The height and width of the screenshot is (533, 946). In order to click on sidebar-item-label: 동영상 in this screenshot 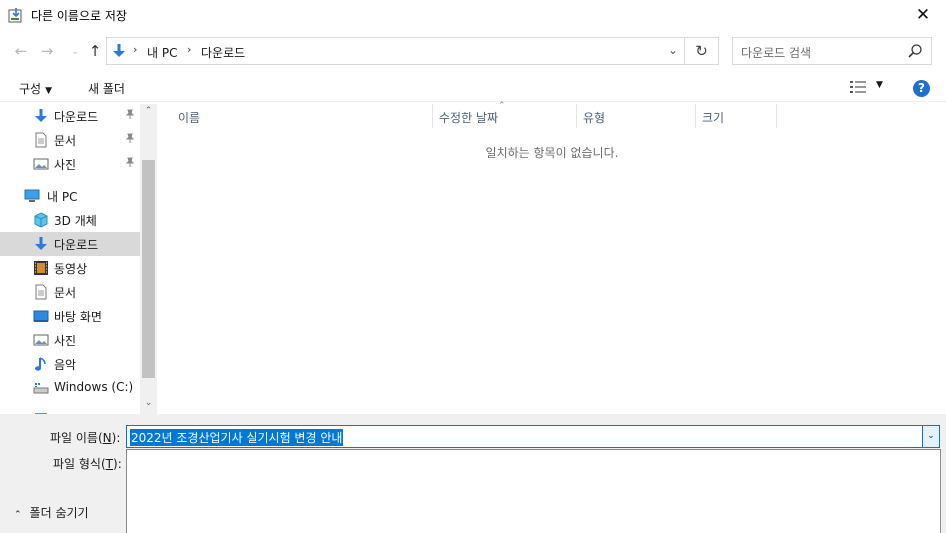, I will do `click(71, 269)`.